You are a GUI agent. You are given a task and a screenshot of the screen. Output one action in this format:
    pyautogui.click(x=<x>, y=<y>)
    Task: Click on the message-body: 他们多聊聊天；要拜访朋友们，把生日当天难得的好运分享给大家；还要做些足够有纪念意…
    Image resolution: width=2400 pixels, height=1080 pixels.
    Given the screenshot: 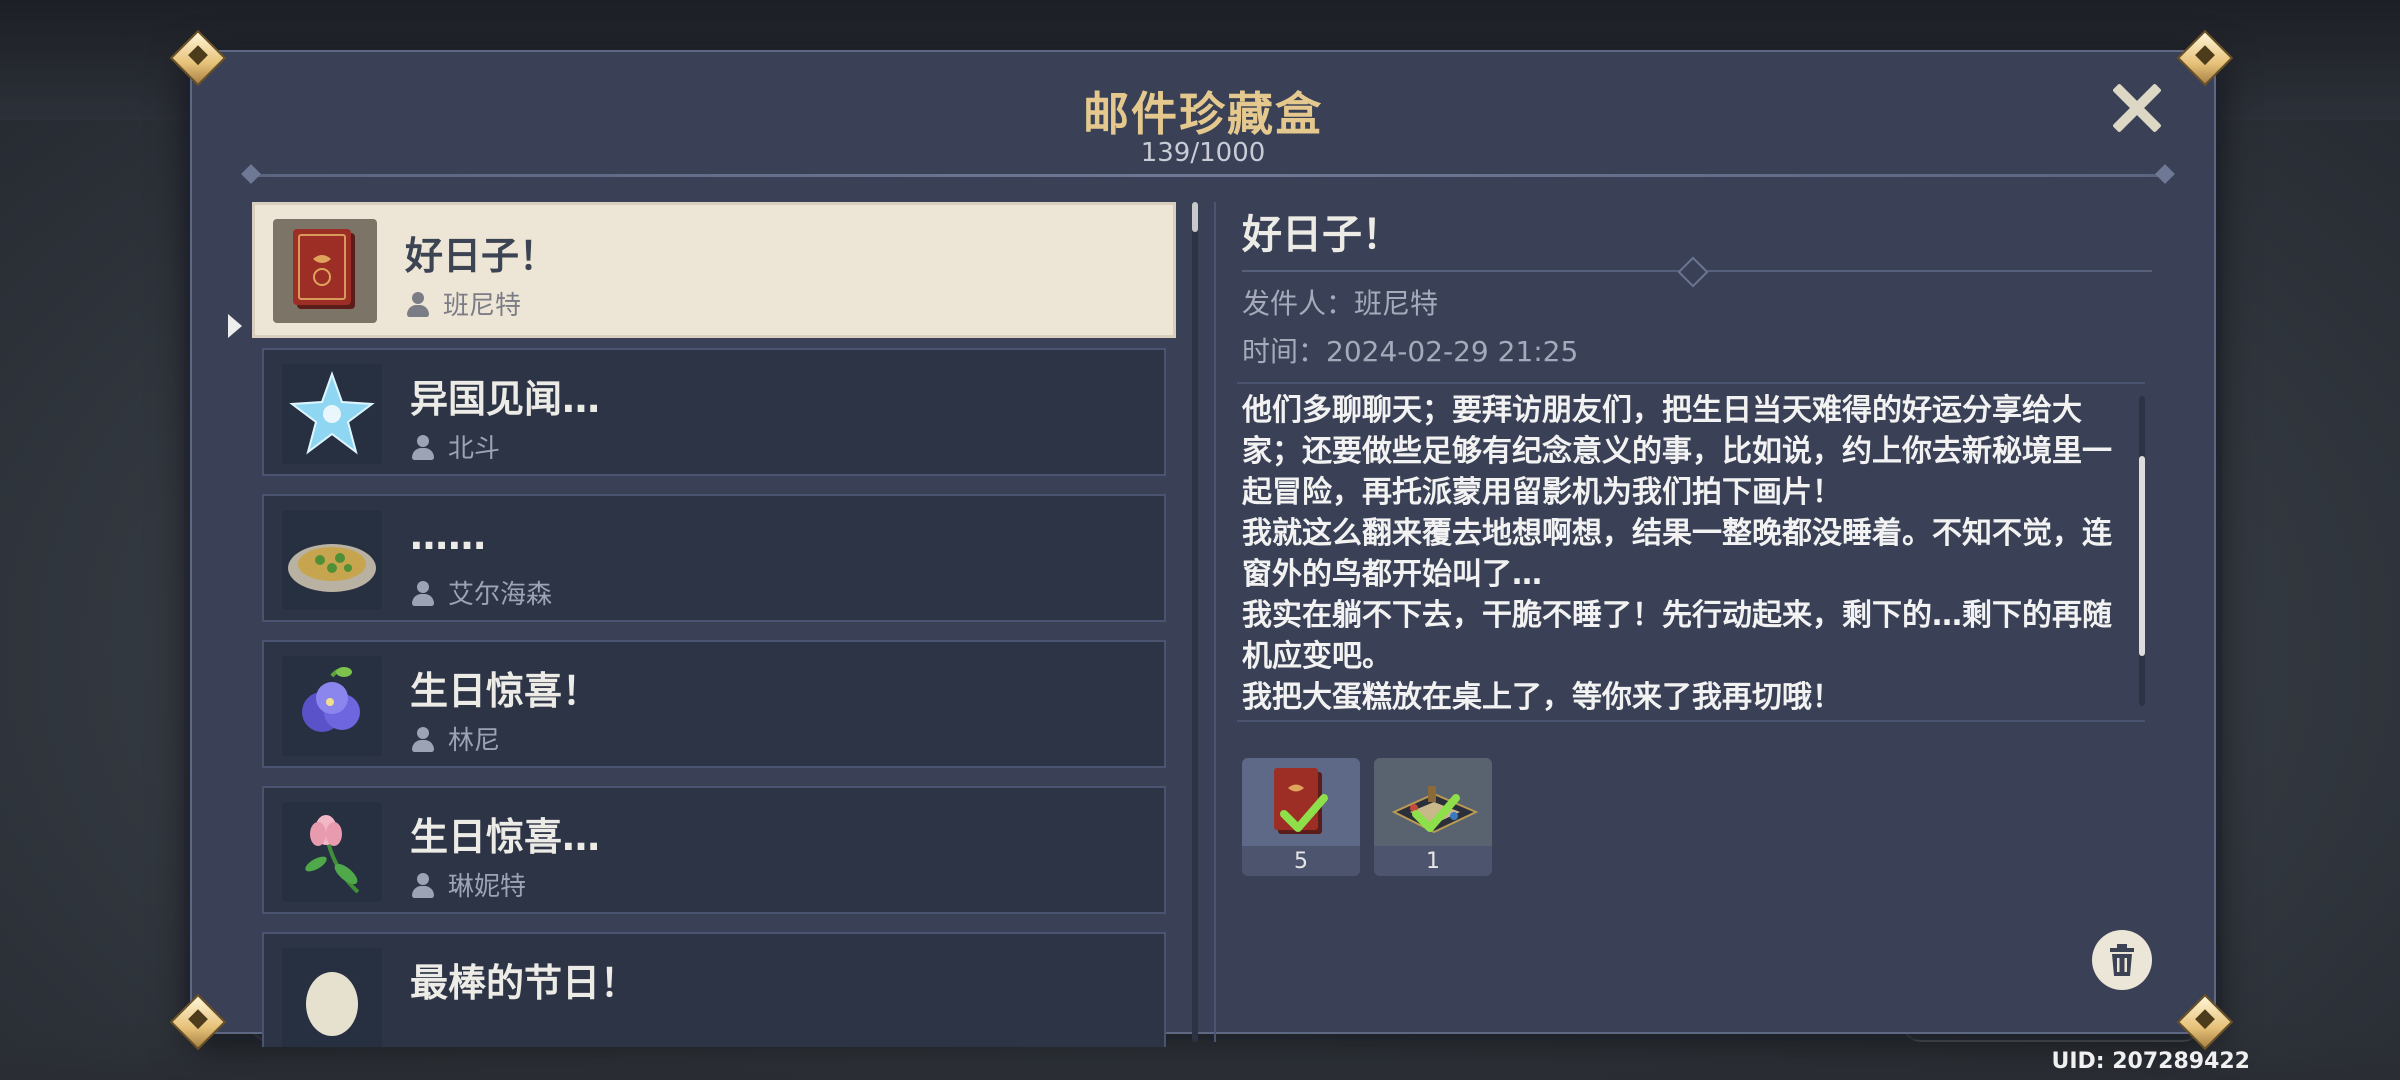 What is the action you would take?
    pyautogui.click(x=1691, y=552)
    